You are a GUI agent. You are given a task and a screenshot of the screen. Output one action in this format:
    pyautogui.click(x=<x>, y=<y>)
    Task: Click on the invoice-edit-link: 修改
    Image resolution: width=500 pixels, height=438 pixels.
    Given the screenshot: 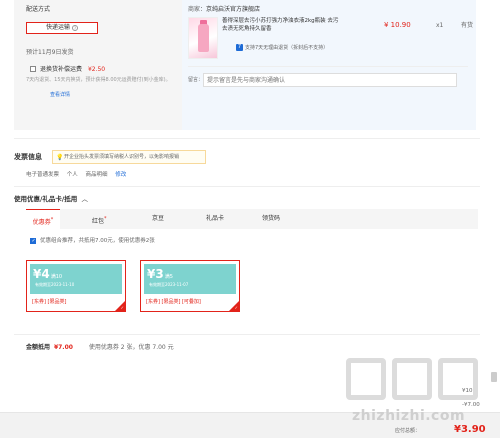 What is the action you would take?
    pyautogui.click(x=120, y=175)
    